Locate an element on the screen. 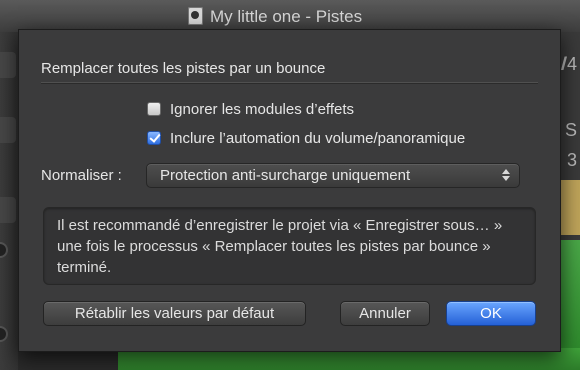 The height and width of the screenshot is (370, 580). normalize-label: Normaliser : is located at coordinates (81, 175).